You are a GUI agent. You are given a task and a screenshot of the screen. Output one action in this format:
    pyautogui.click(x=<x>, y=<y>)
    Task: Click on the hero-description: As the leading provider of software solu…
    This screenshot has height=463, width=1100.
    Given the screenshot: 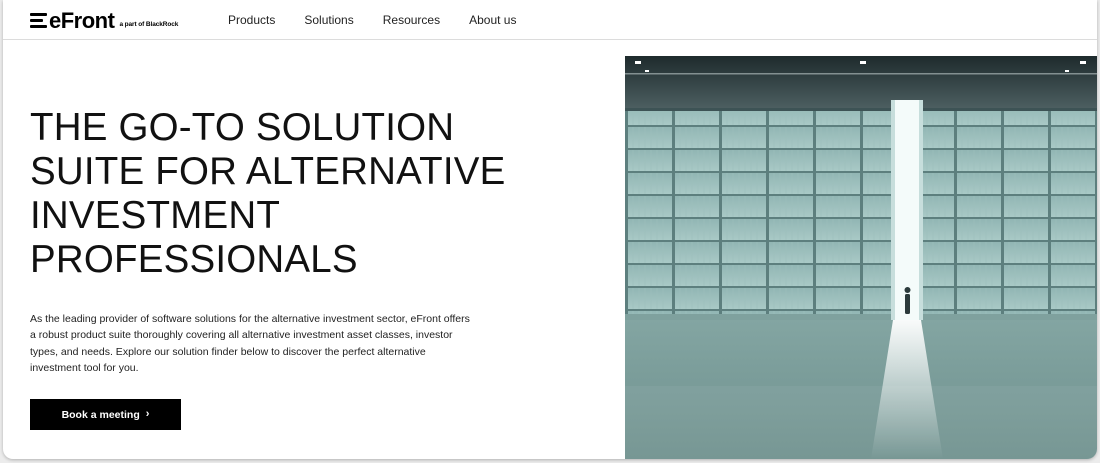 What is the action you would take?
    pyautogui.click(x=280, y=343)
    